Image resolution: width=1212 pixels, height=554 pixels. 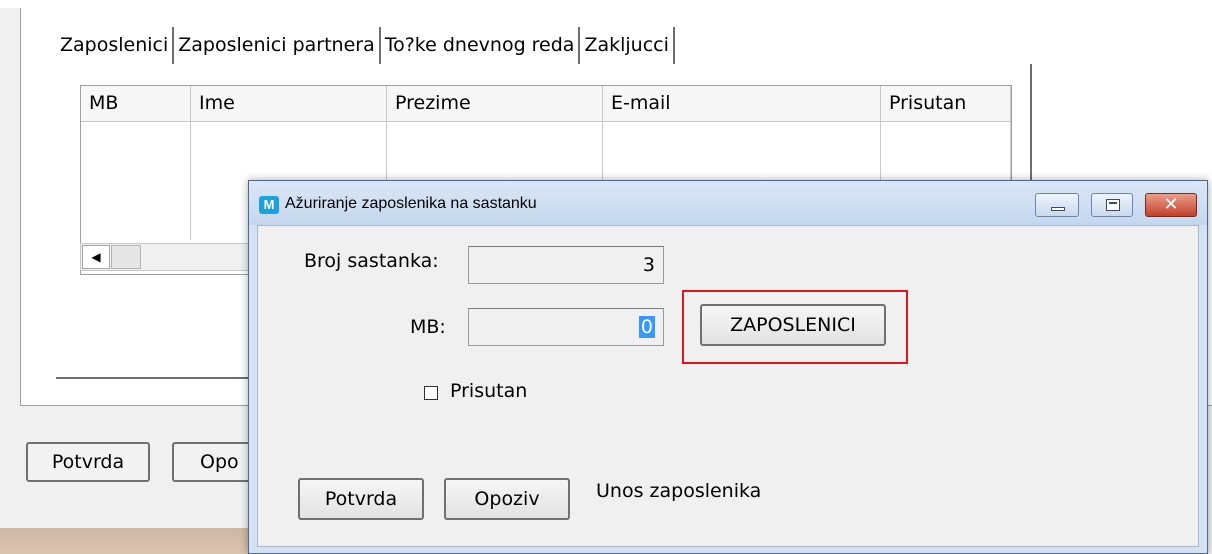 What do you see at coordinates (1057, 205) in the screenshot?
I see `minimize-button` at bounding box center [1057, 205].